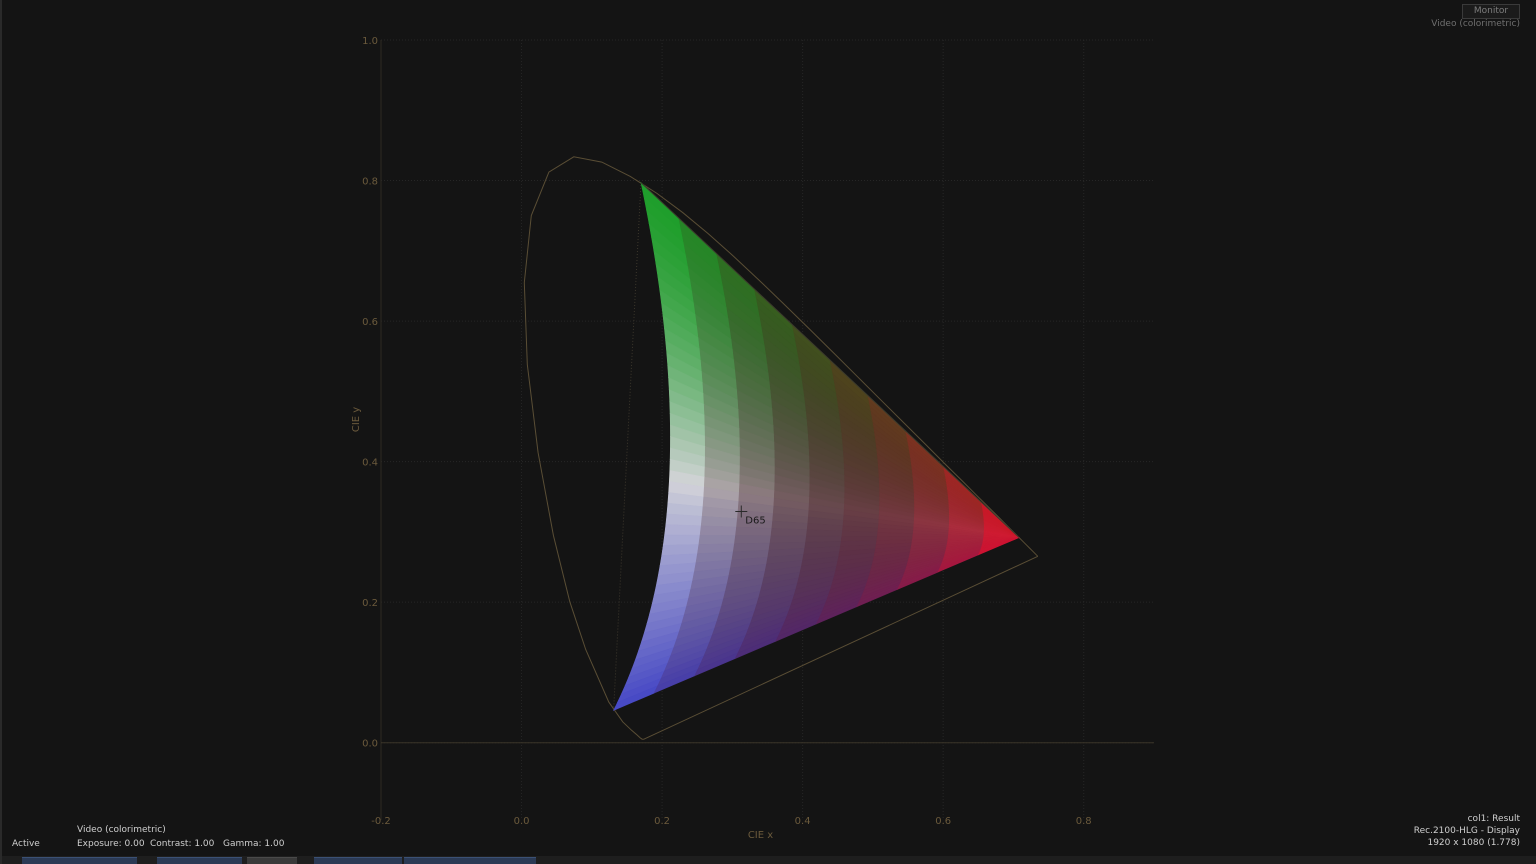  I want to click on white-point-label: D65, so click(755, 521).